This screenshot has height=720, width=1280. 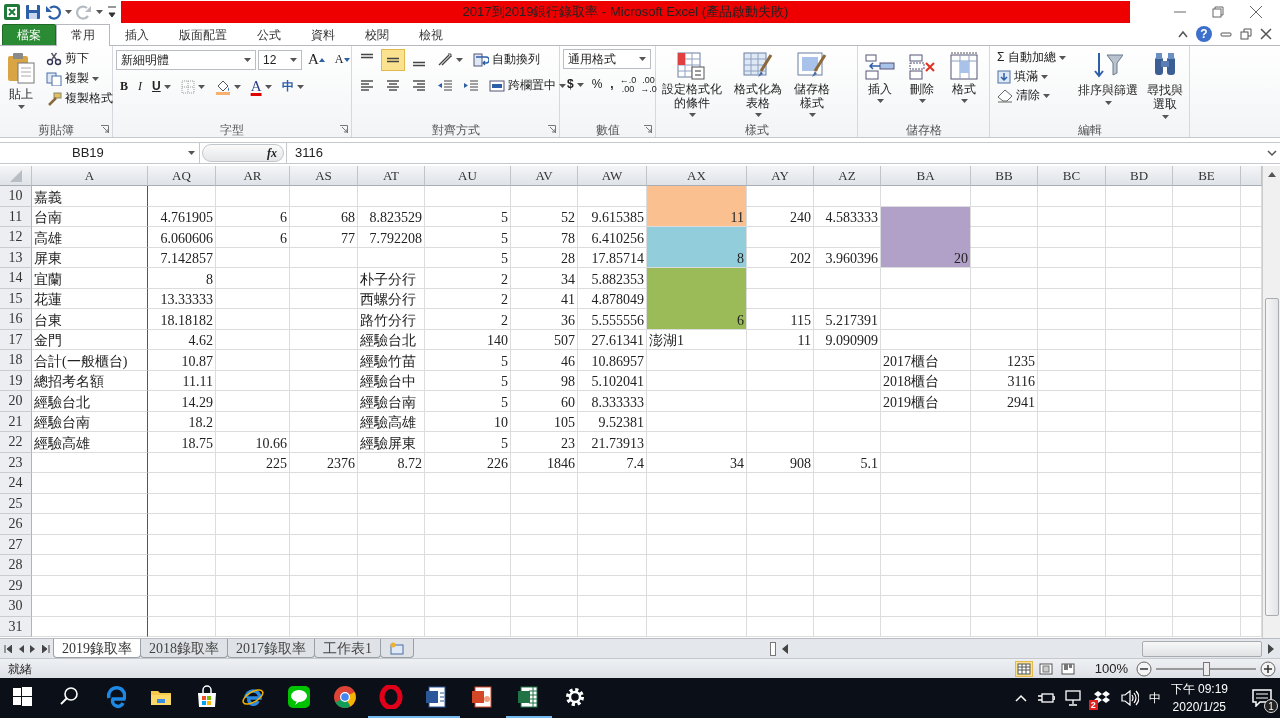 I want to click on ribbon-tab: 常用, so click(x=83, y=35).